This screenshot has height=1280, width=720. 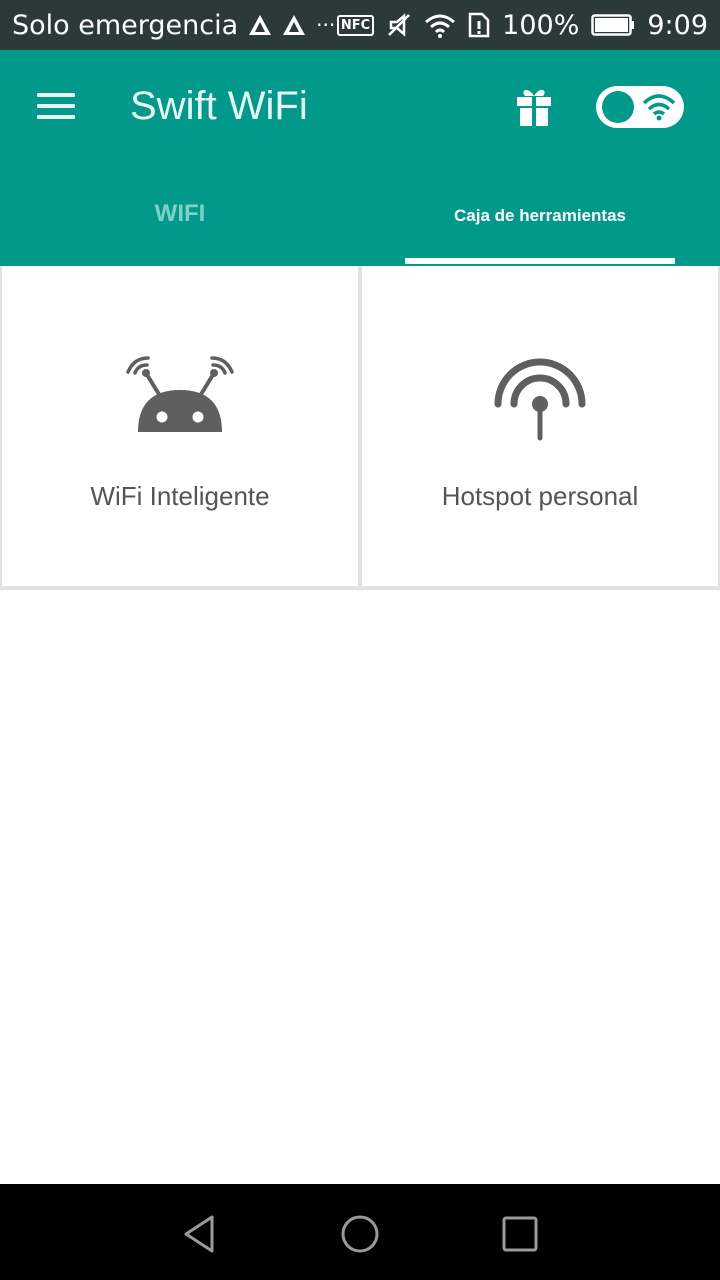 I want to click on hotspot-icon, so click(x=540, y=399).